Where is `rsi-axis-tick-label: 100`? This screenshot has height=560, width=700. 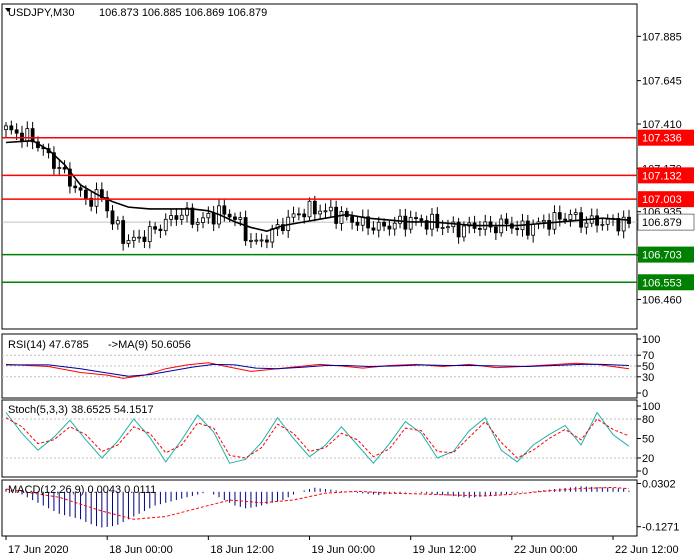
rsi-axis-tick-label: 100 is located at coordinates (651, 340).